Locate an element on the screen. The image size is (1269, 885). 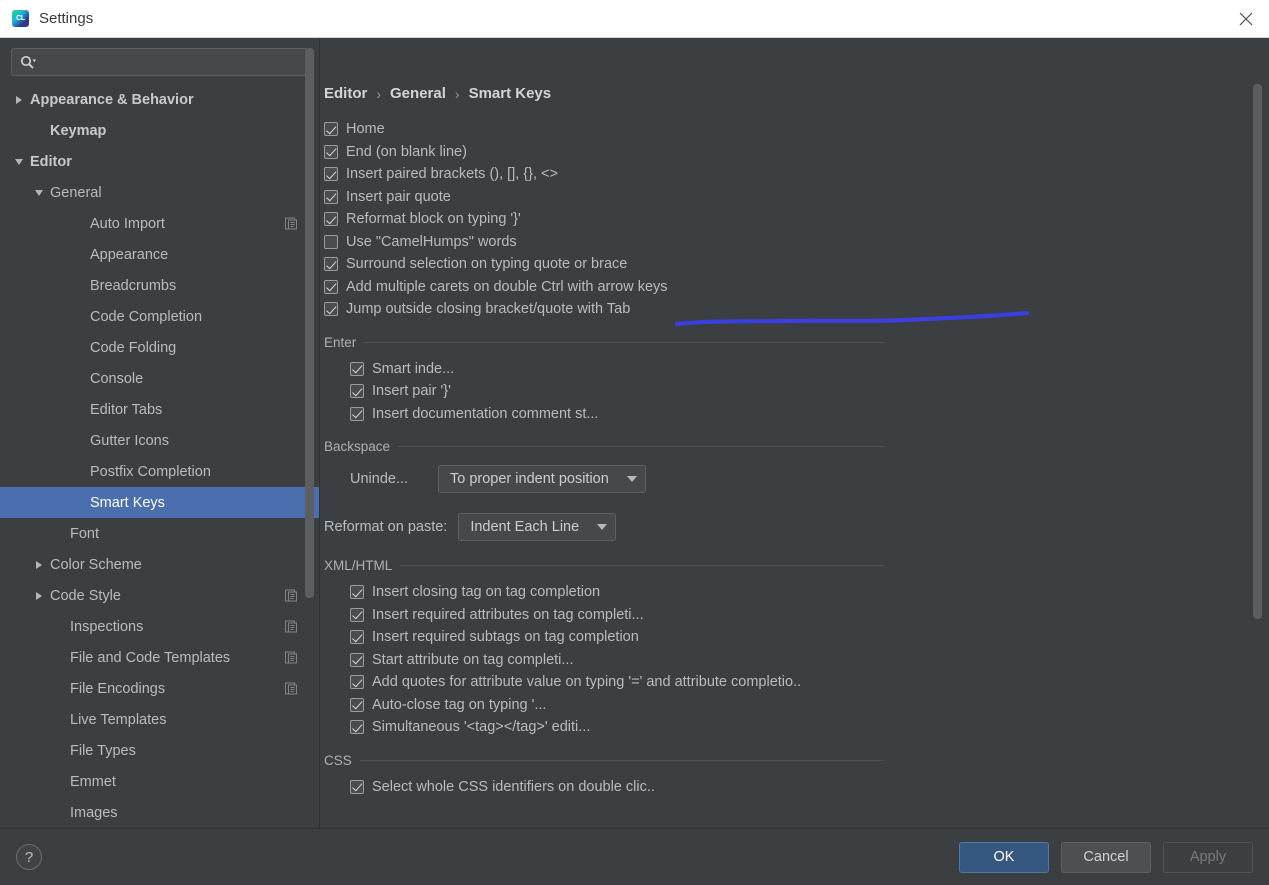
breadcrumb-item-editor: Editor is located at coordinates (345, 93).